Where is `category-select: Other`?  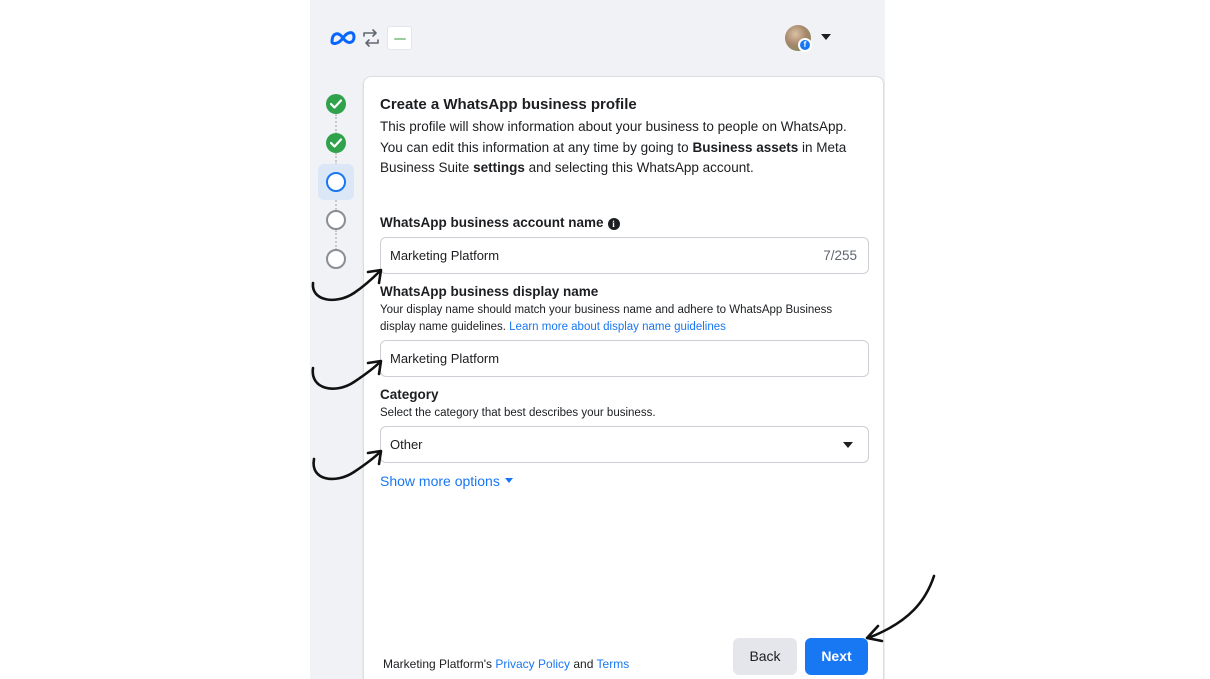 category-select: Other is located at coordinates (624, 444).